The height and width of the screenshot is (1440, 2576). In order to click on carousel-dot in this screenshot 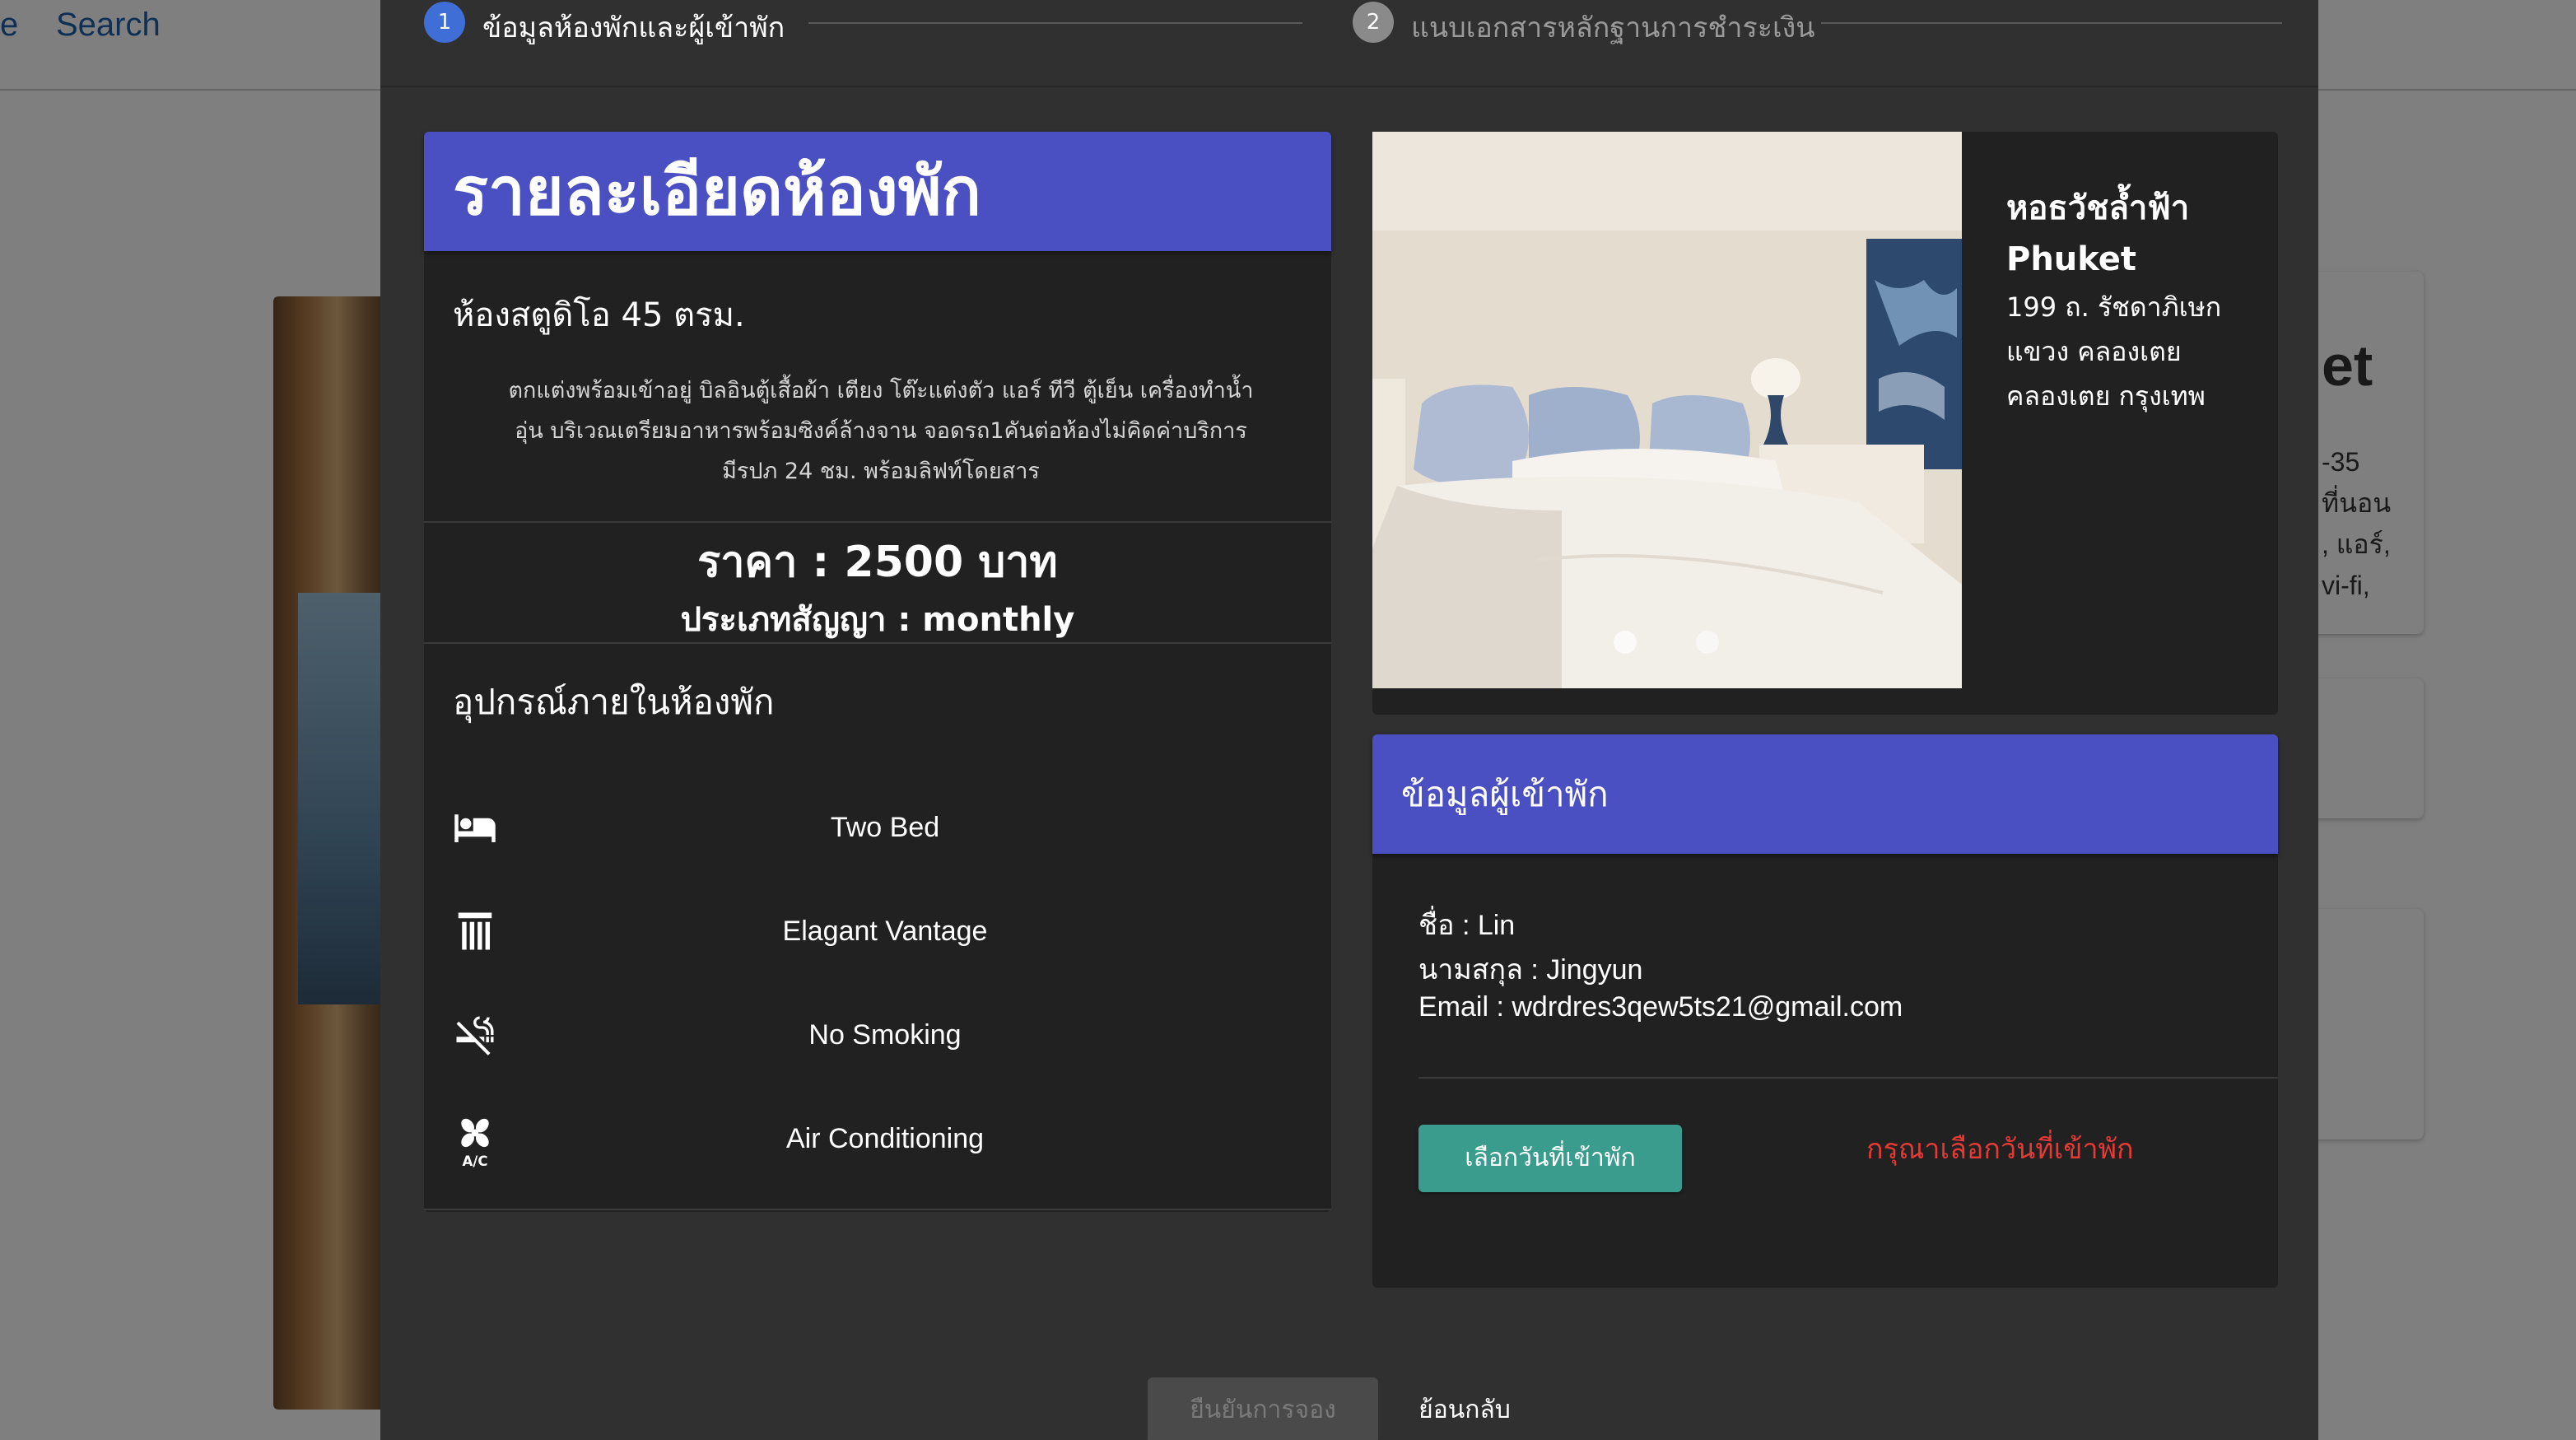, I will do `click(1707, 642)`.